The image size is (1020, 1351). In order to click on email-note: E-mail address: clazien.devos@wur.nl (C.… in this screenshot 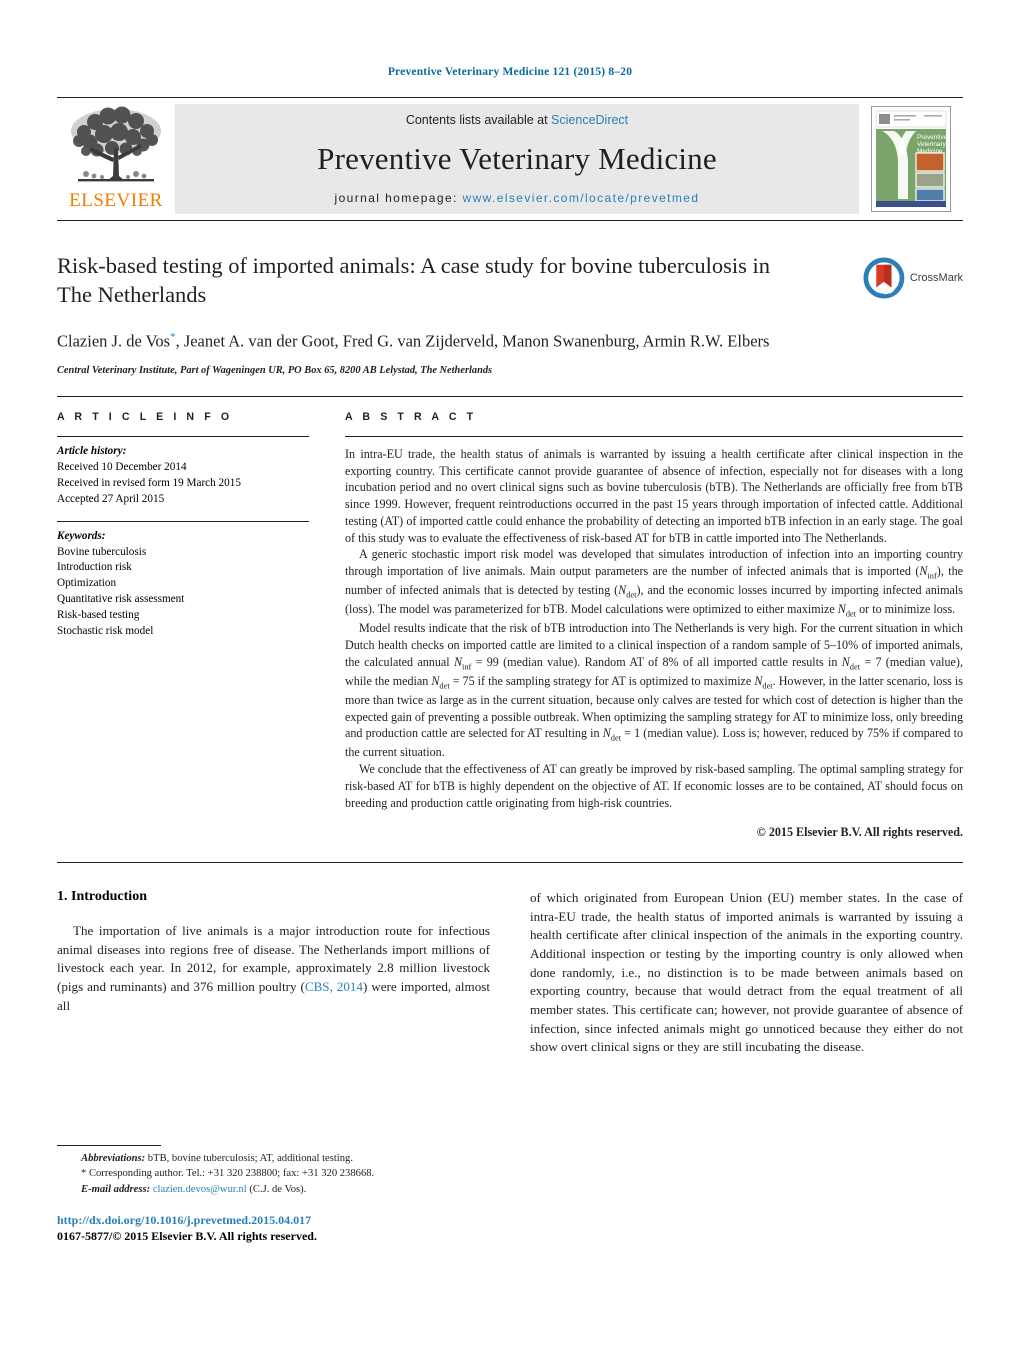, I will do `click(267, 1189)`.